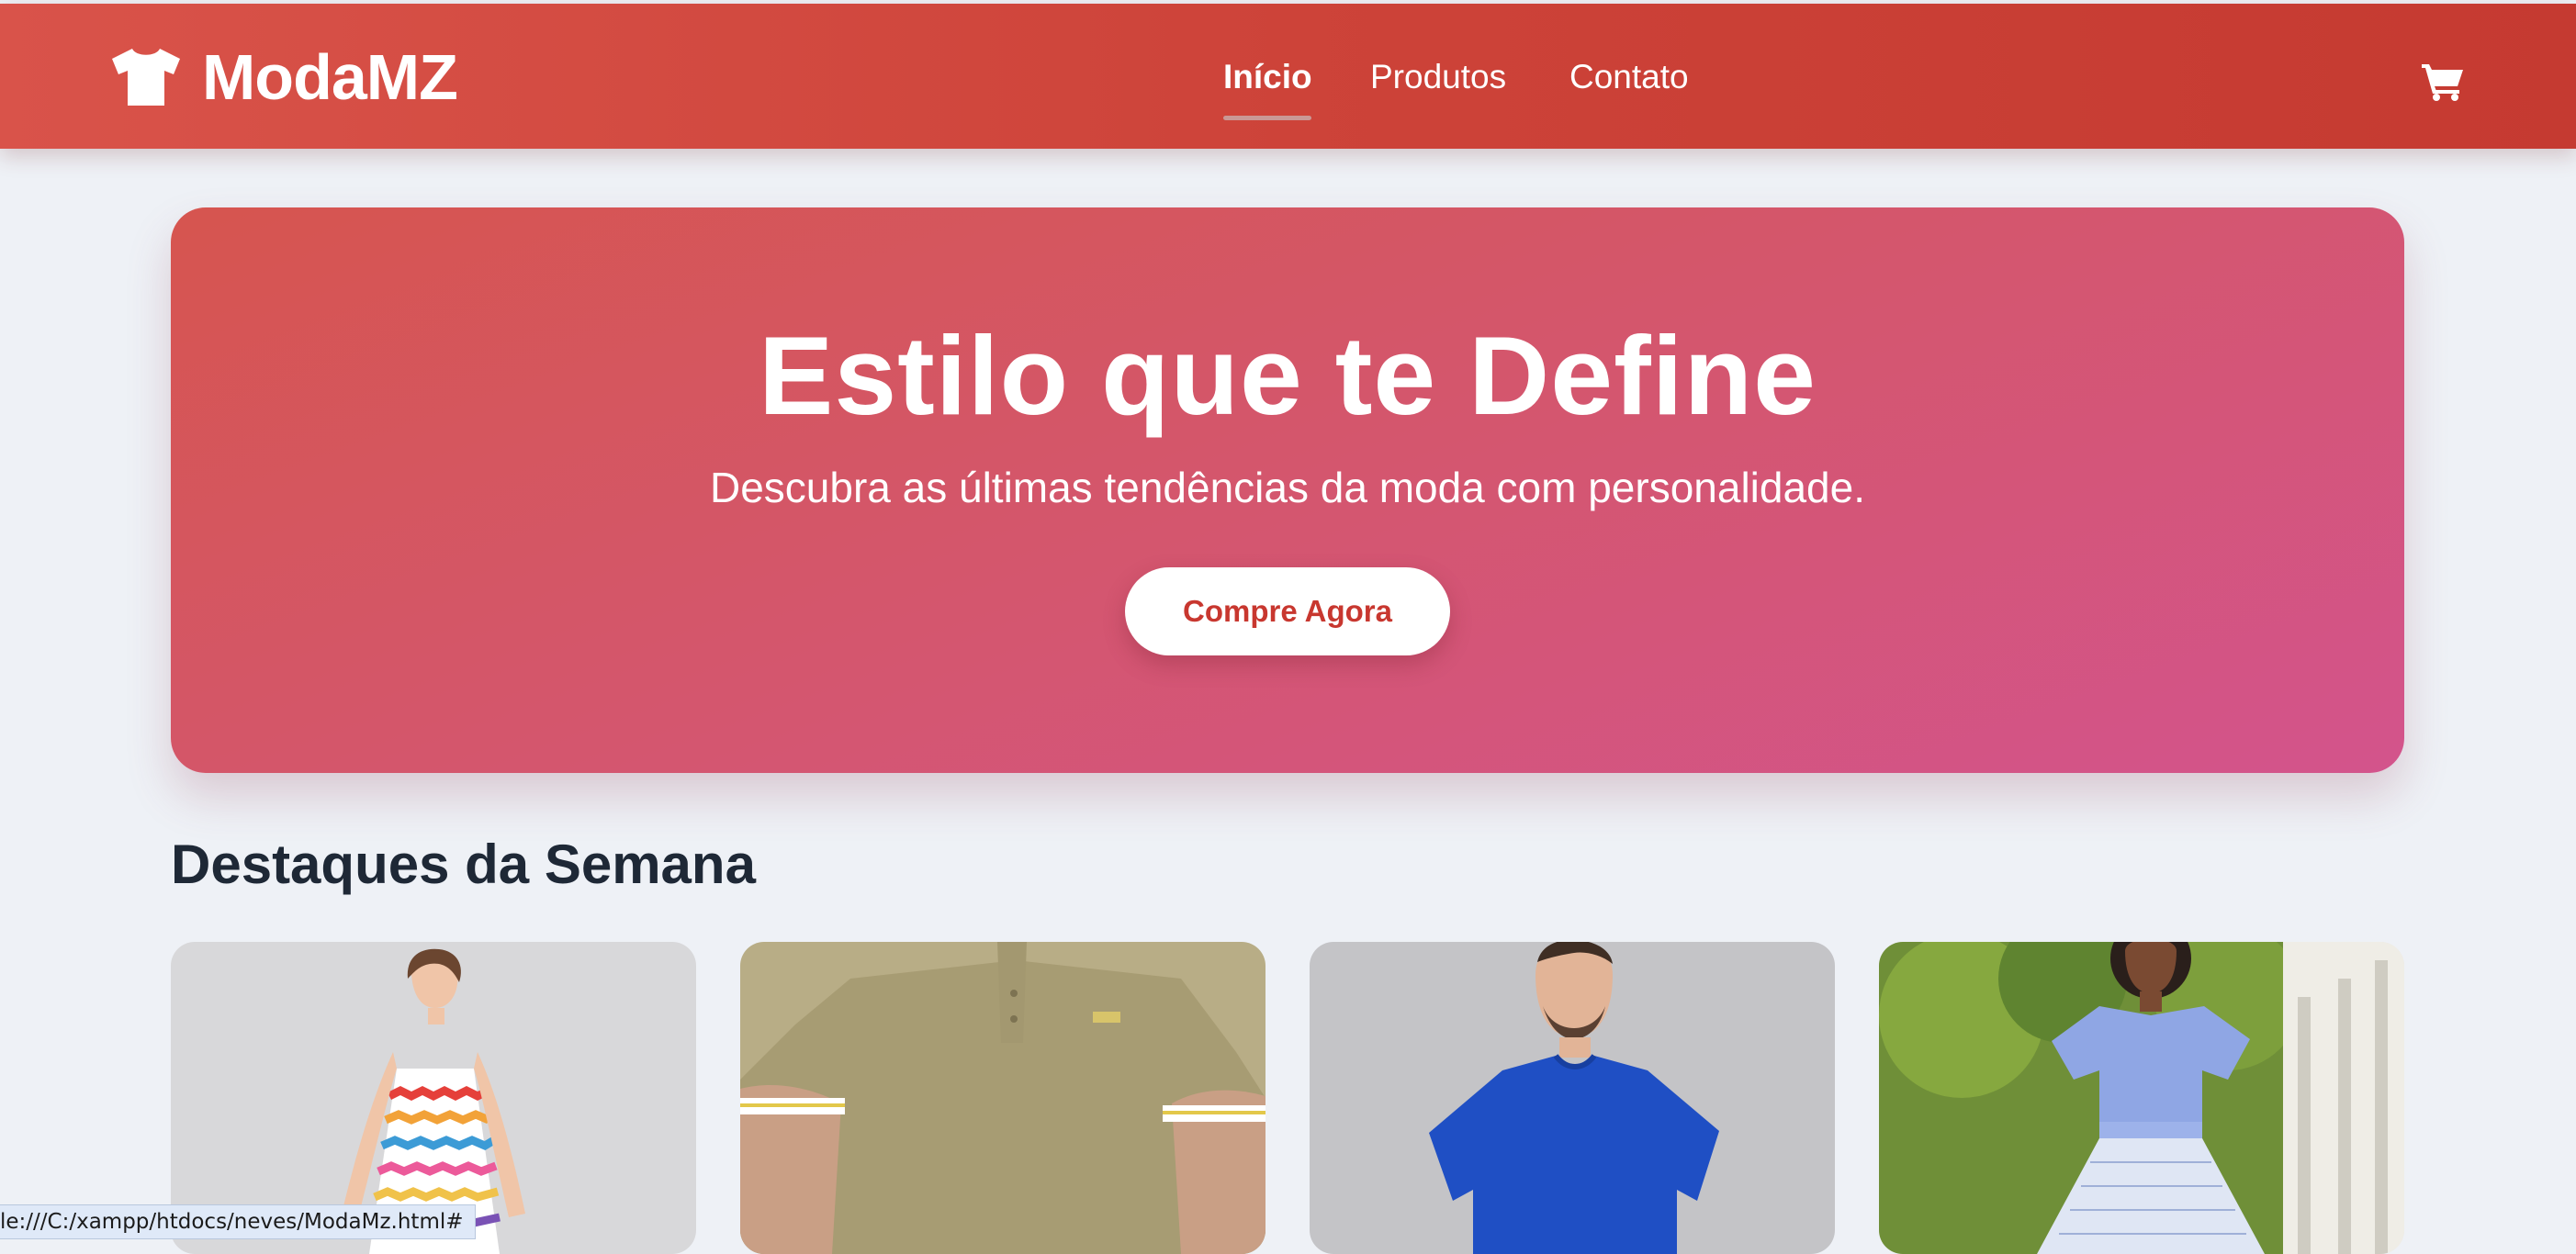 The width and height of the screenshot is (2576, 1254). What do you see at coordinates (1438, 77) in the screenshot?
I see `nav-link-produtos: Produtos` at bounding box center [1438, 77].